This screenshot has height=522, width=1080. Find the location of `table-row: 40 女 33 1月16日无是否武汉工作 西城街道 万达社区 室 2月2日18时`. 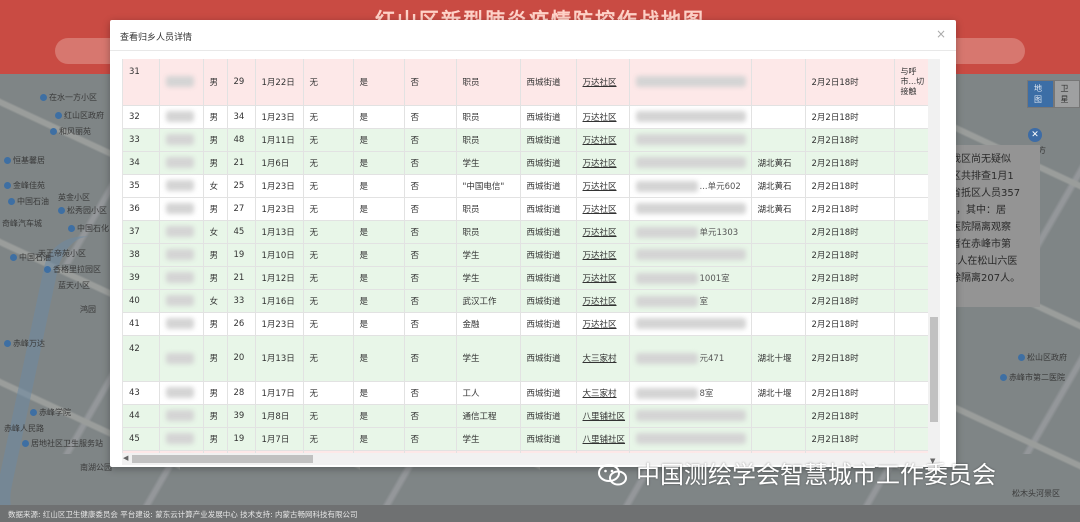

table-row: 40 女 33 1月16日无是否武汉工作 西城街道 万达社区 室 2月2日18时 is located at coordinates (526, 301).